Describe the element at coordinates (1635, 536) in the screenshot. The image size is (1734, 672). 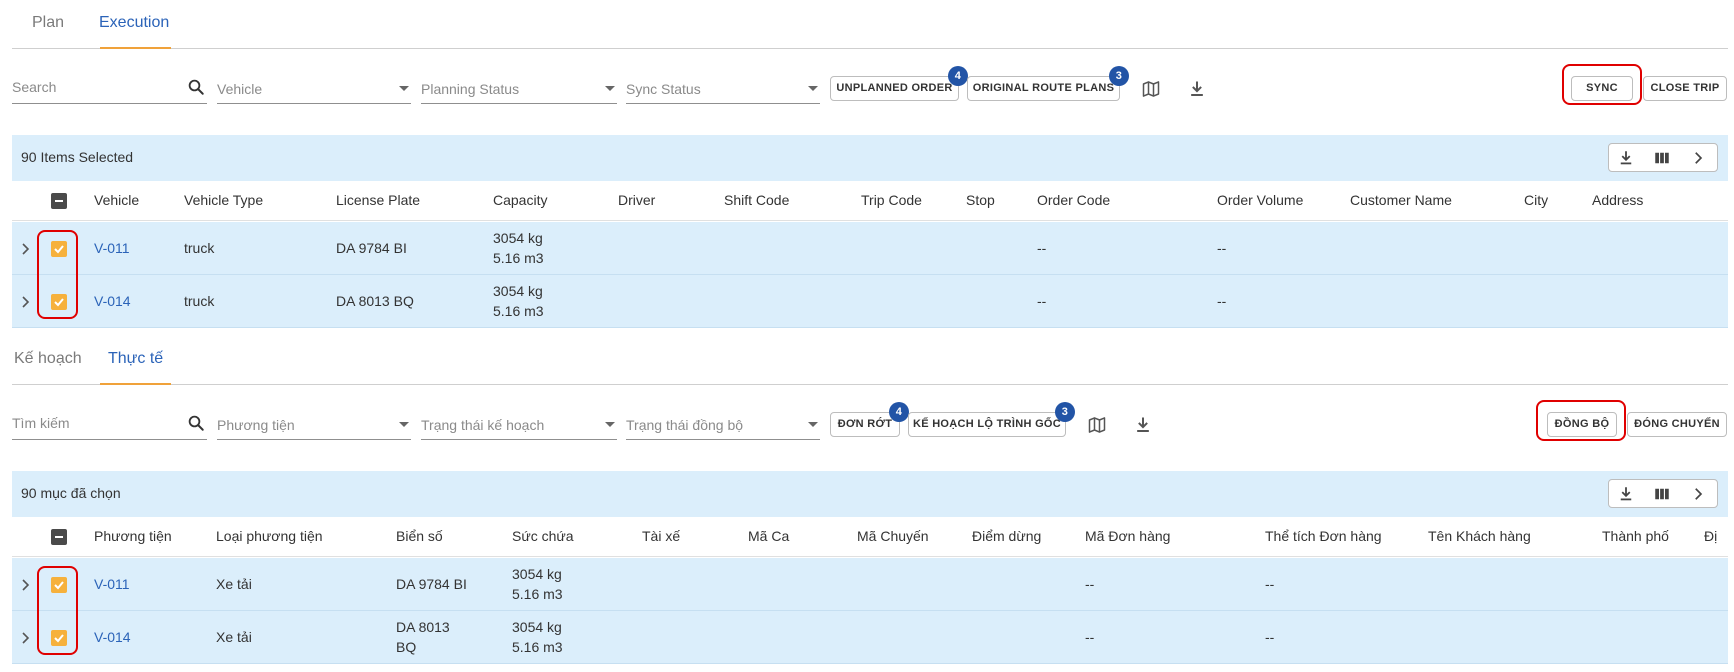
I see `column-header: Thành phố` at that location.